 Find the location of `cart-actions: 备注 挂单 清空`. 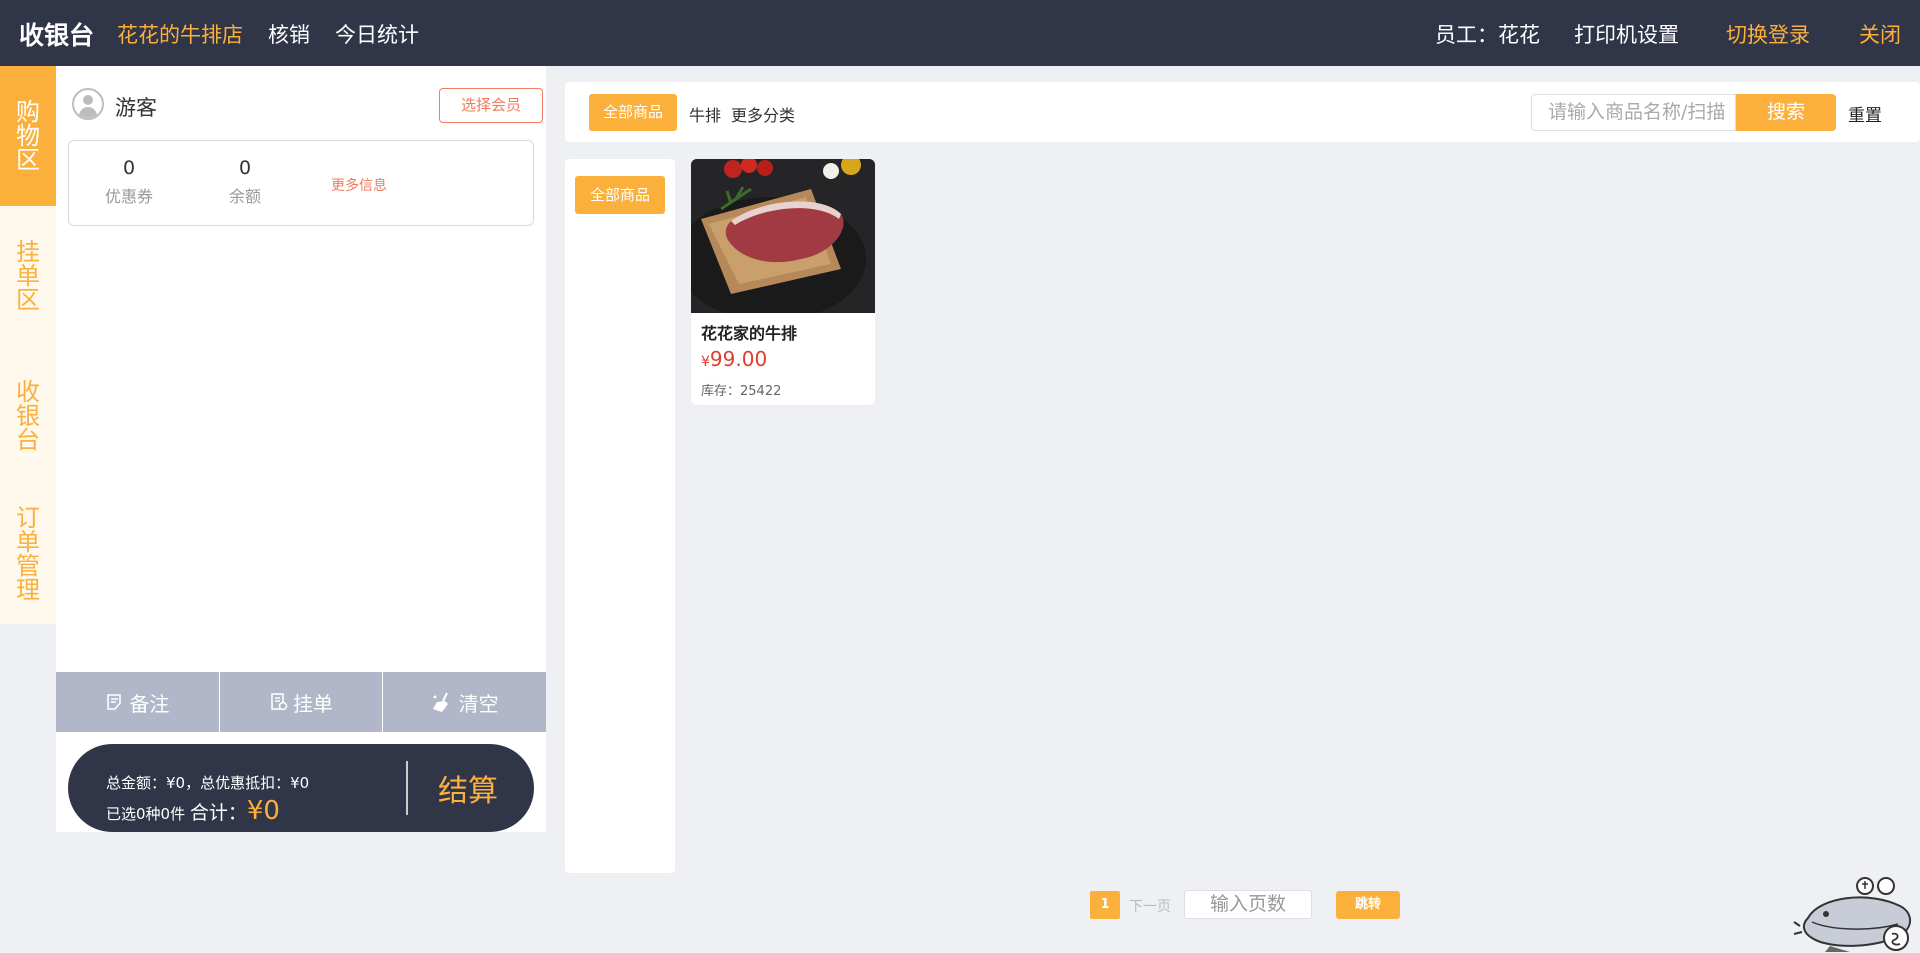

cart-actions: 备注 挂单 清空 is located at coordinates (301, 702).